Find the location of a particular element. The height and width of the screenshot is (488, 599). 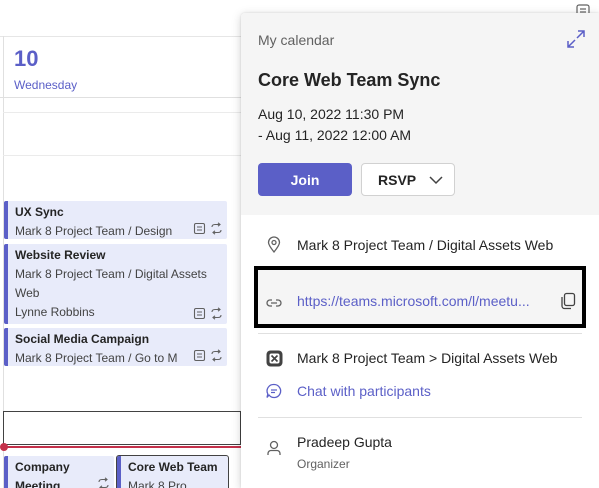

meeting-channel: Mark 8 Project Team > Digital Assets Web is located at coordinates (427, 358).